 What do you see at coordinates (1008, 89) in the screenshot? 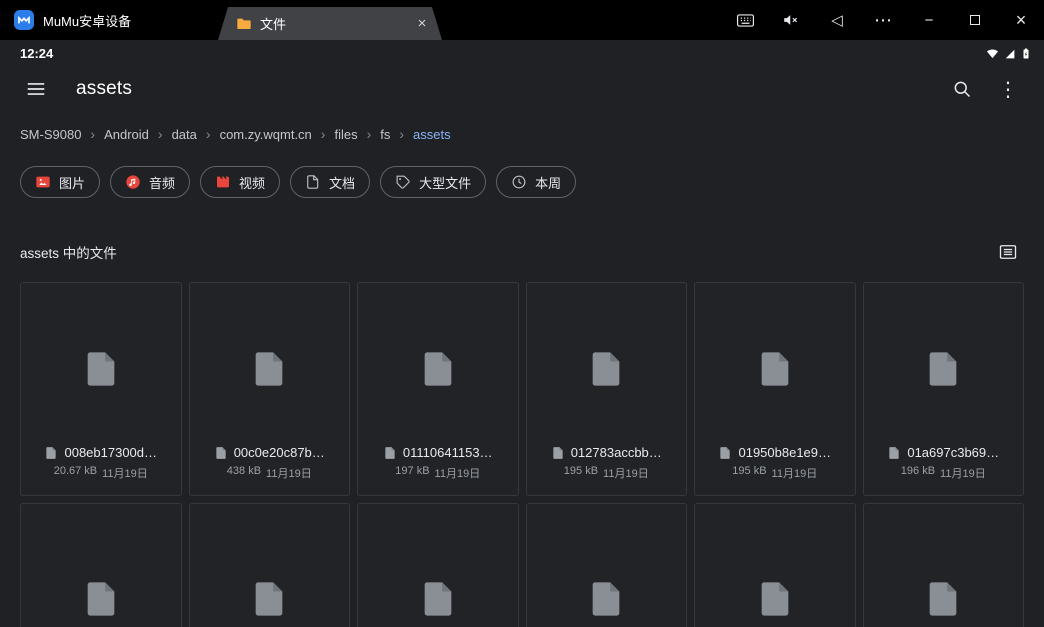
I see `more-vertical-icon: ⋮` at bounding box center [1008, 89].